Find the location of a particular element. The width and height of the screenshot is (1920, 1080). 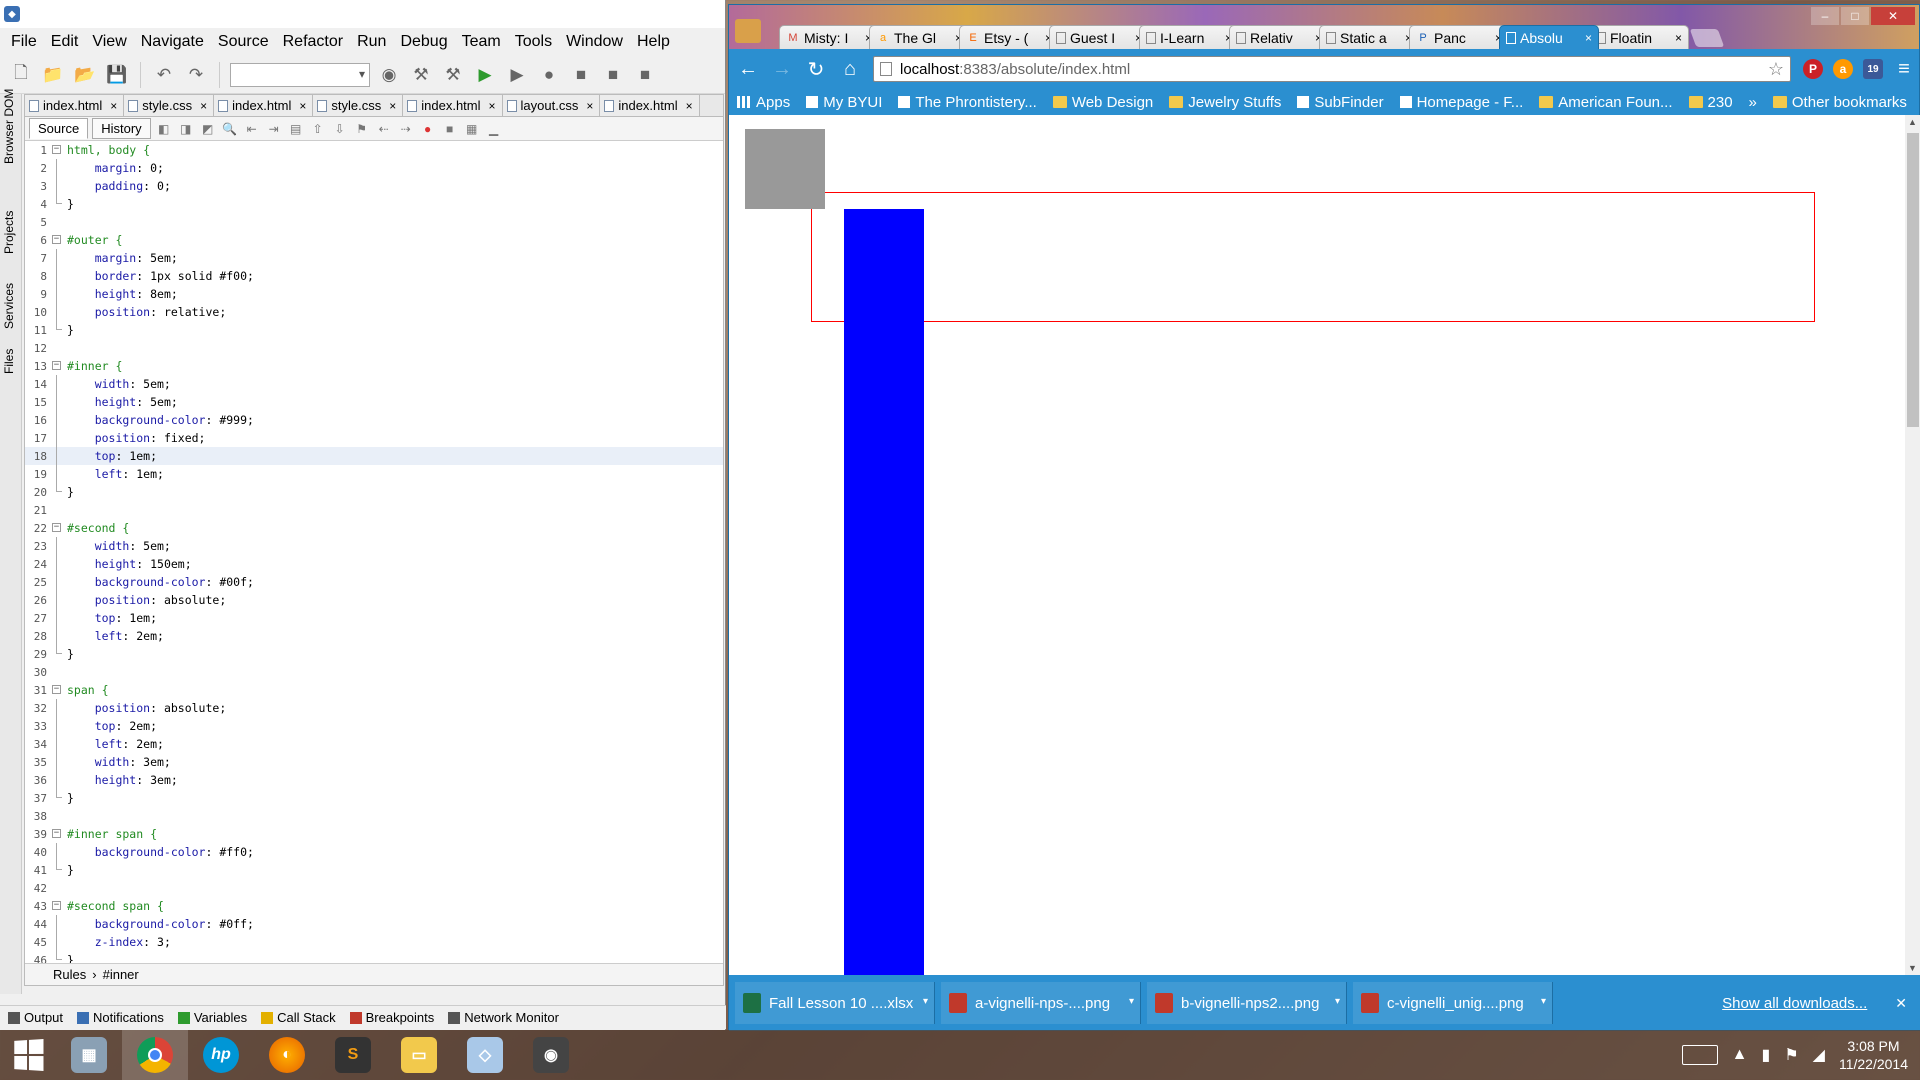

profile-avatar is located at coordinates (748, 31).